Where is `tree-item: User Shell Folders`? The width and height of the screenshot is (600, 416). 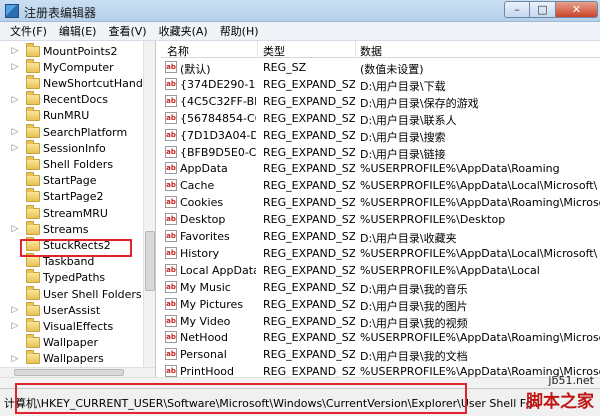 tree-item: User Shell Folders is located at coordinates (71, 293).